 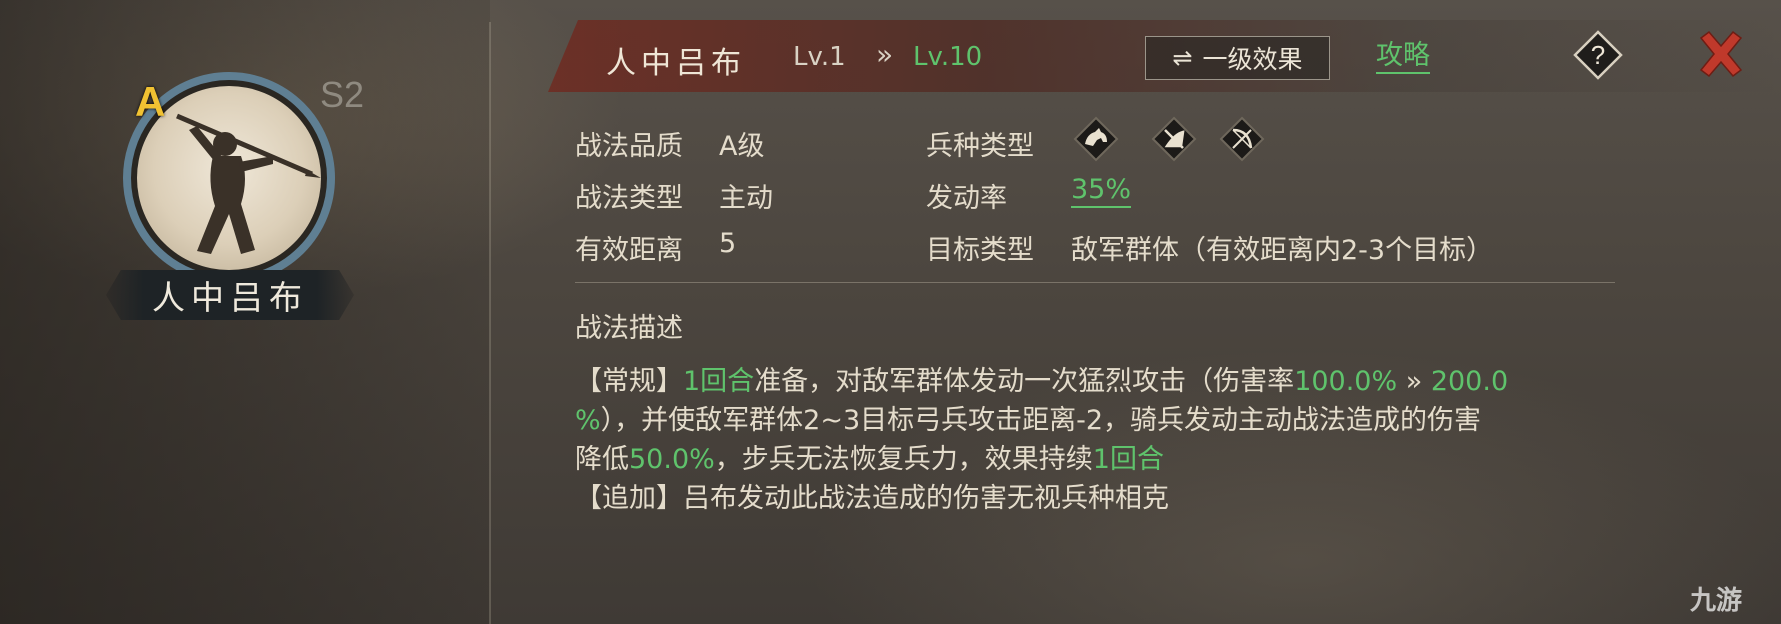 What do you see at coordinates (1182, 58) in the screenshot?
I see `swap-icon: ⇌` at bounding box center [1182, 58].